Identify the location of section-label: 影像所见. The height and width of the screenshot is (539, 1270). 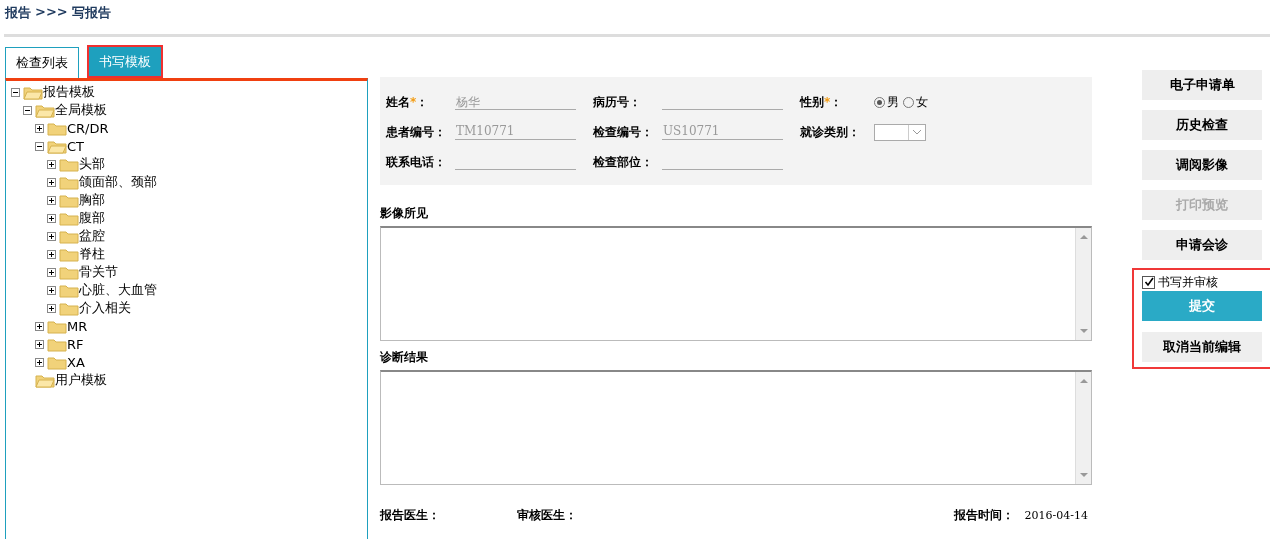
(404, 213).